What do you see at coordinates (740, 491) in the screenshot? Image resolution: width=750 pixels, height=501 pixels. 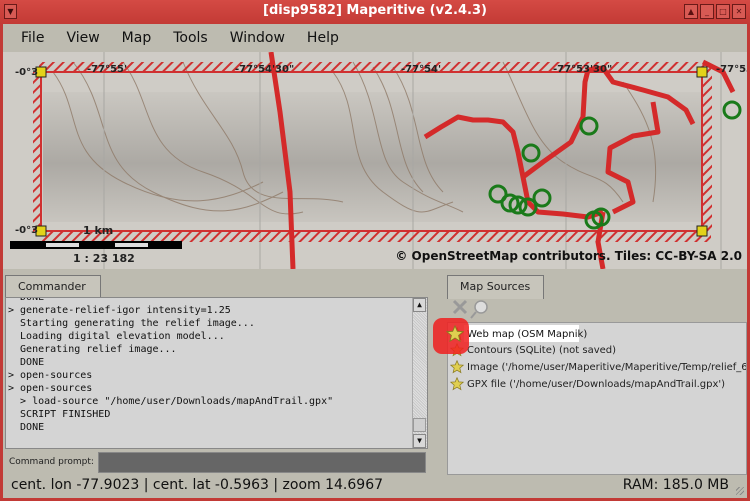 I see `resize-grip` at bounding box center [740, 491].